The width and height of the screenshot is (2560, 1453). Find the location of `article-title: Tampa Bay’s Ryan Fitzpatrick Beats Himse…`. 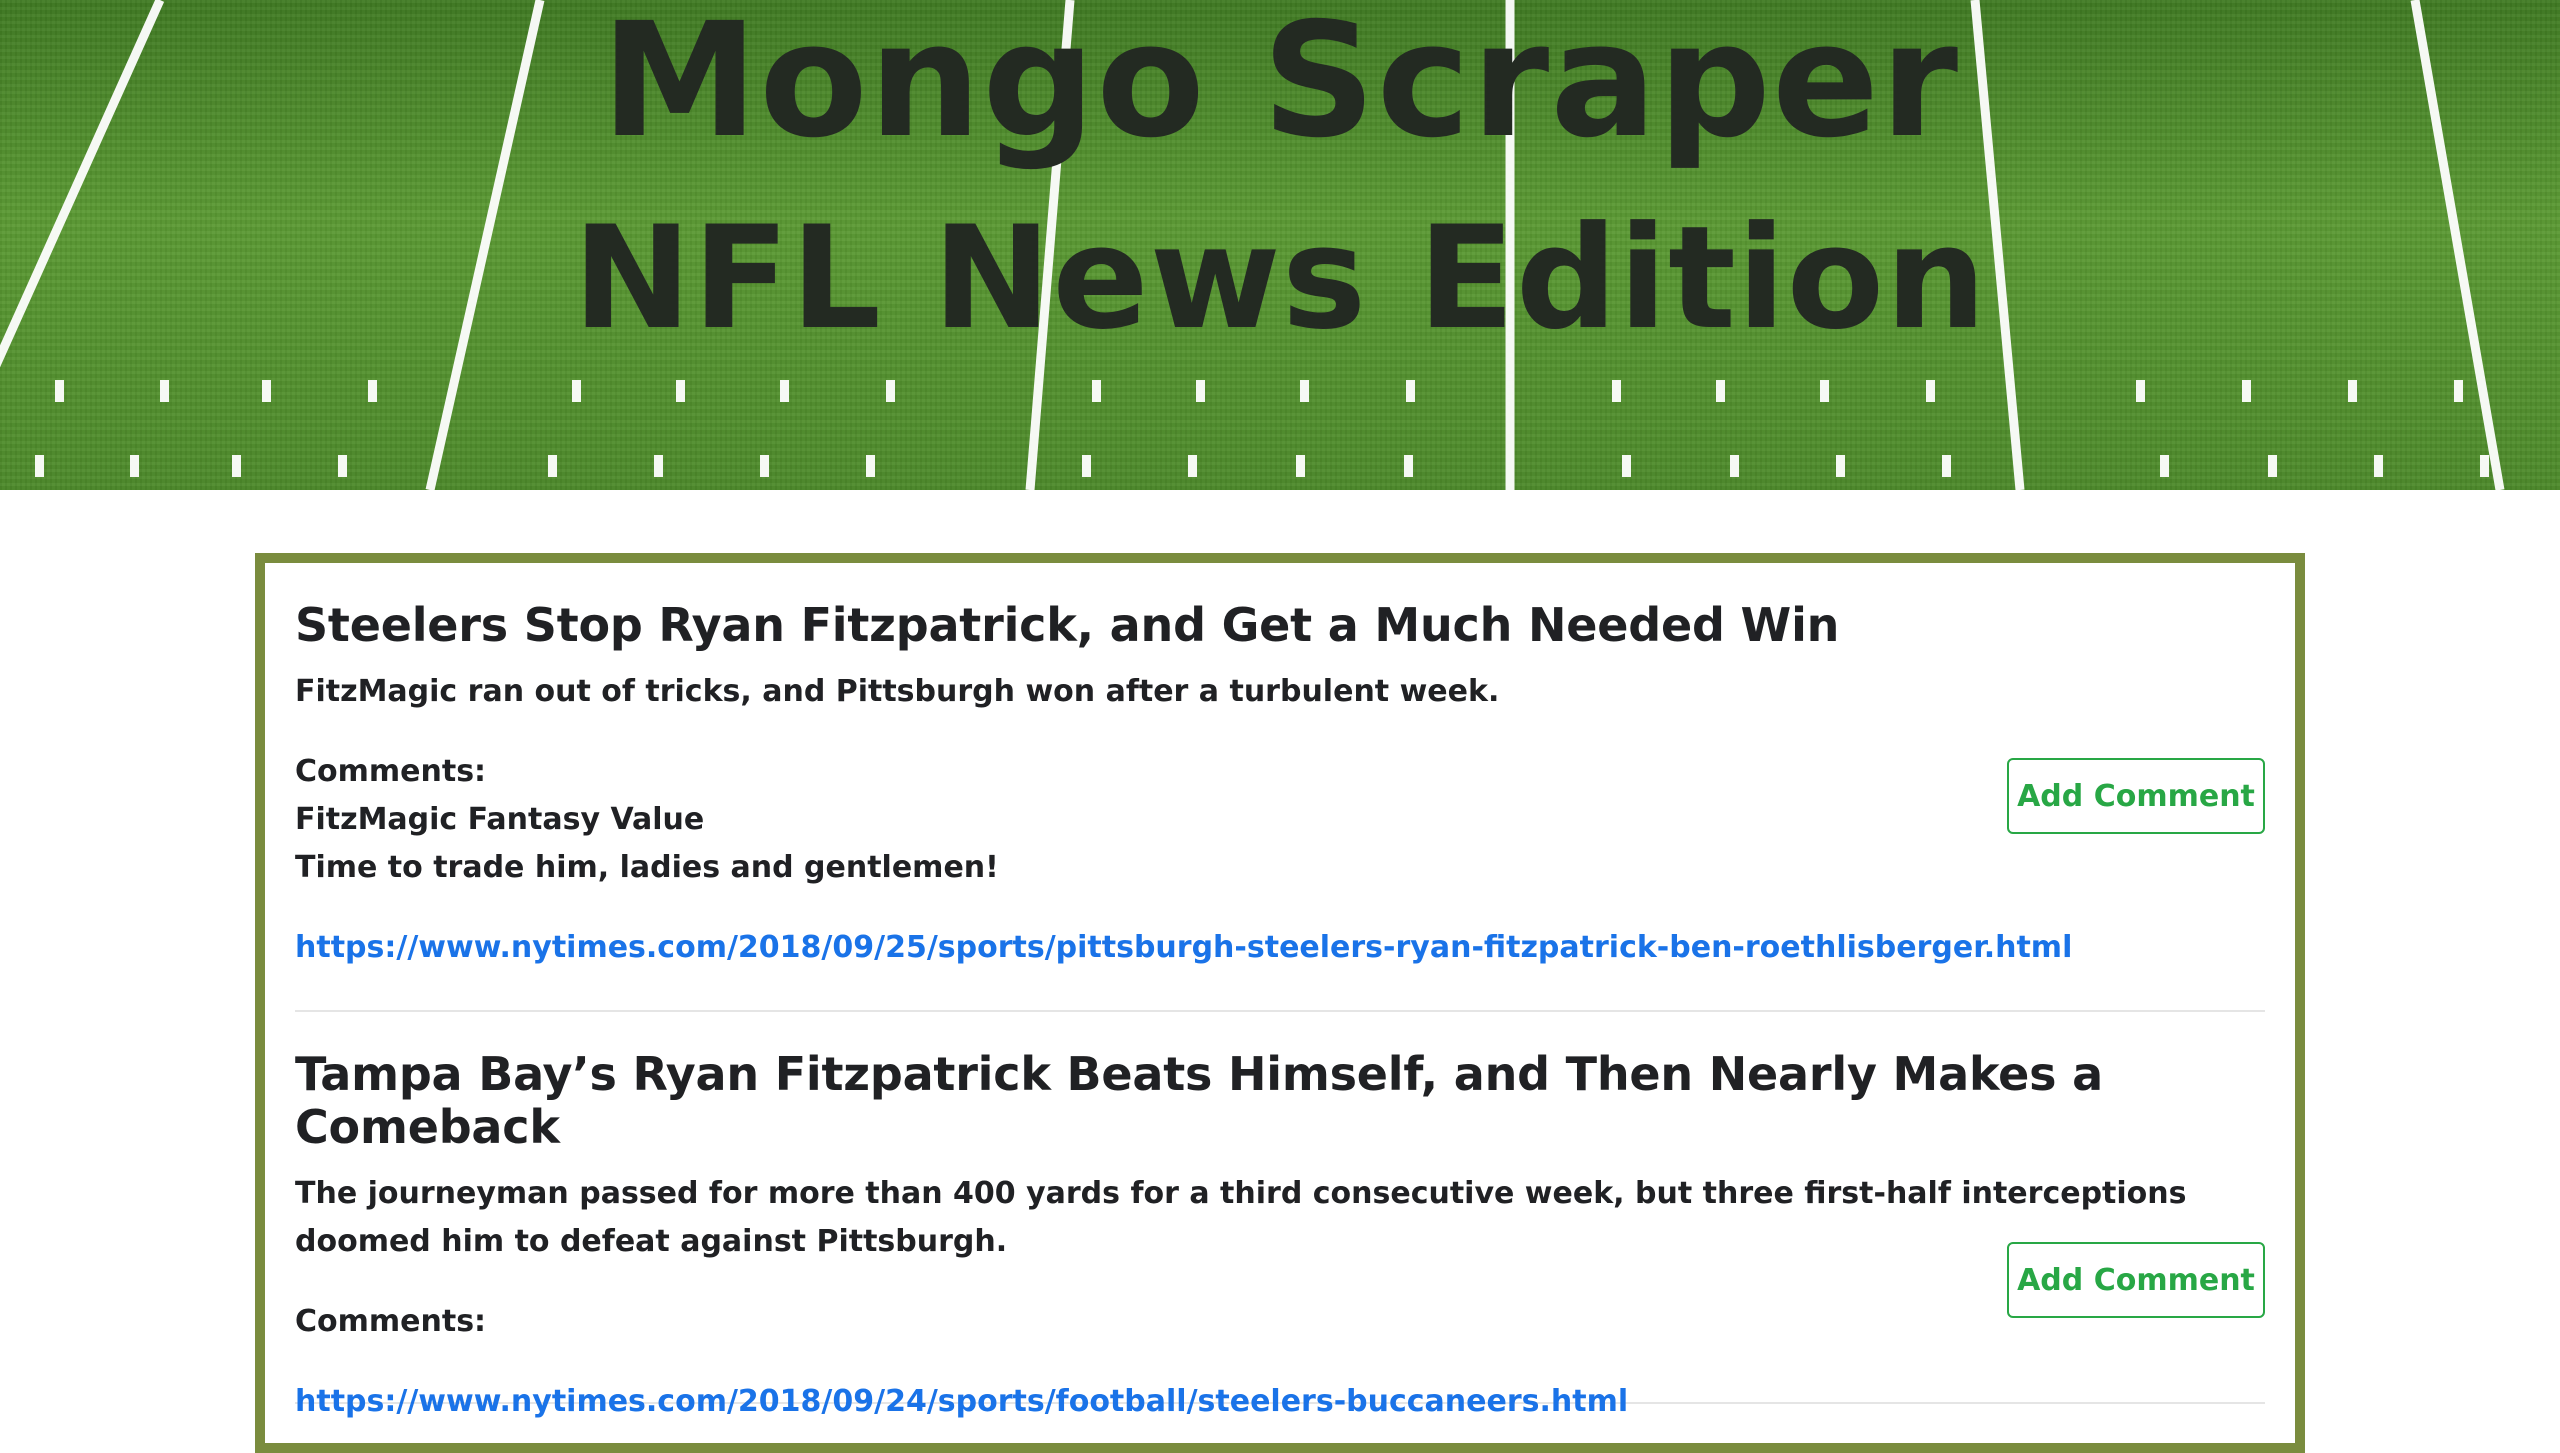

article-title: Tampa Bay’s Ryan Fitzpatrick Beats Himse… is located at coordinates (1199, 1100).